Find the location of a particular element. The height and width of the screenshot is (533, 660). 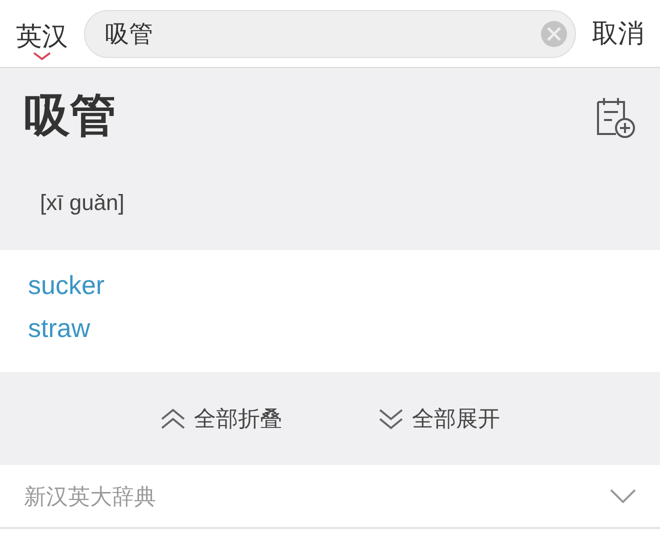

collapse-all-button: 全部折叠 is located at coordinates (221, 418).